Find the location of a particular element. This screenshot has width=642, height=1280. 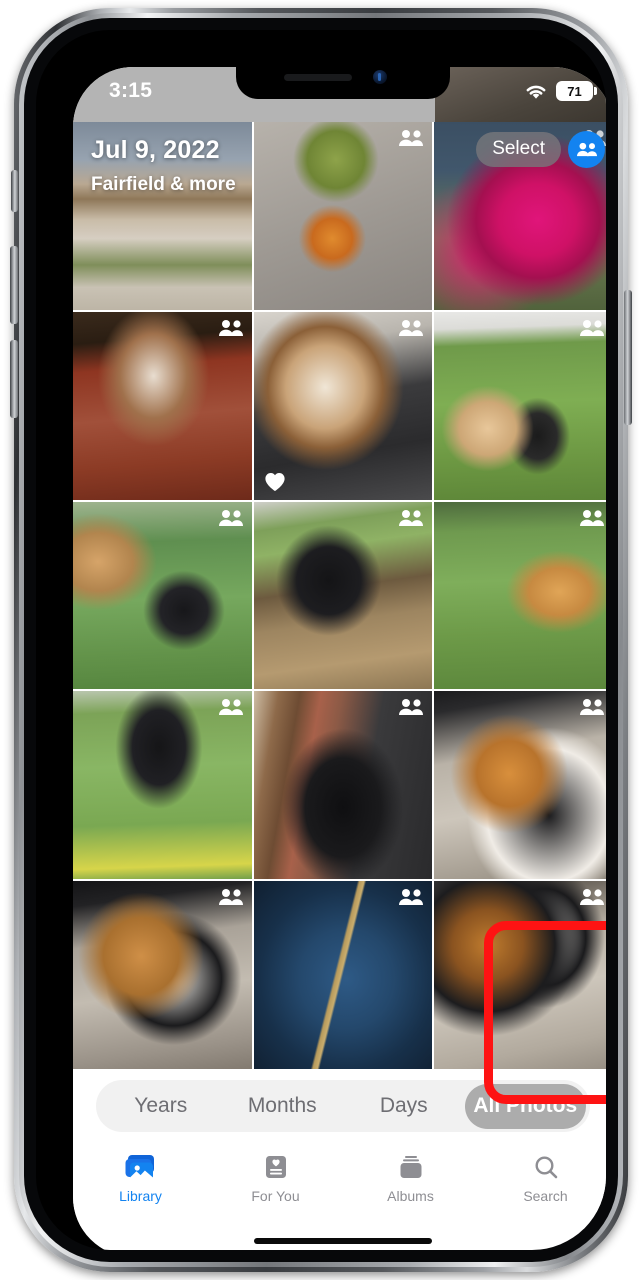

earpiece-speaker is located at coordinates (318, 77).